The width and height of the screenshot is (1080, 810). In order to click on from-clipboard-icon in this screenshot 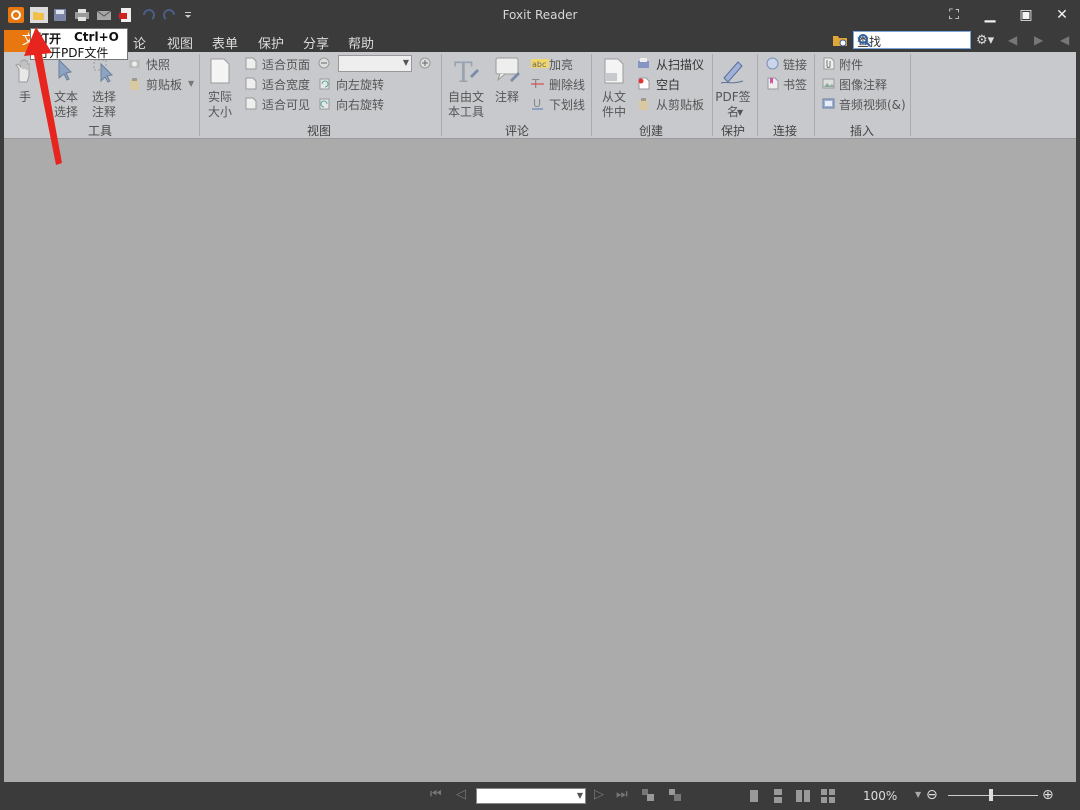, I will do `click(643, 103)`.